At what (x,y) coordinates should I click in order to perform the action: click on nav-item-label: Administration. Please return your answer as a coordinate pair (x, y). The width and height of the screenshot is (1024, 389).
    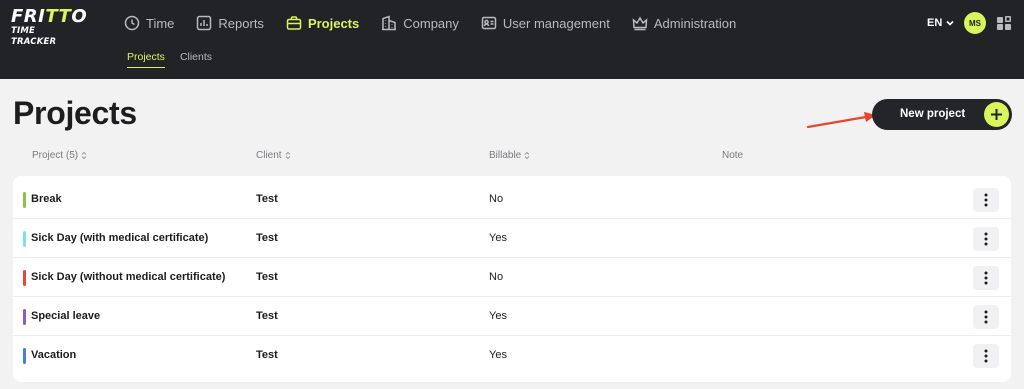
    Looking at the image, I should click on (695, 23).